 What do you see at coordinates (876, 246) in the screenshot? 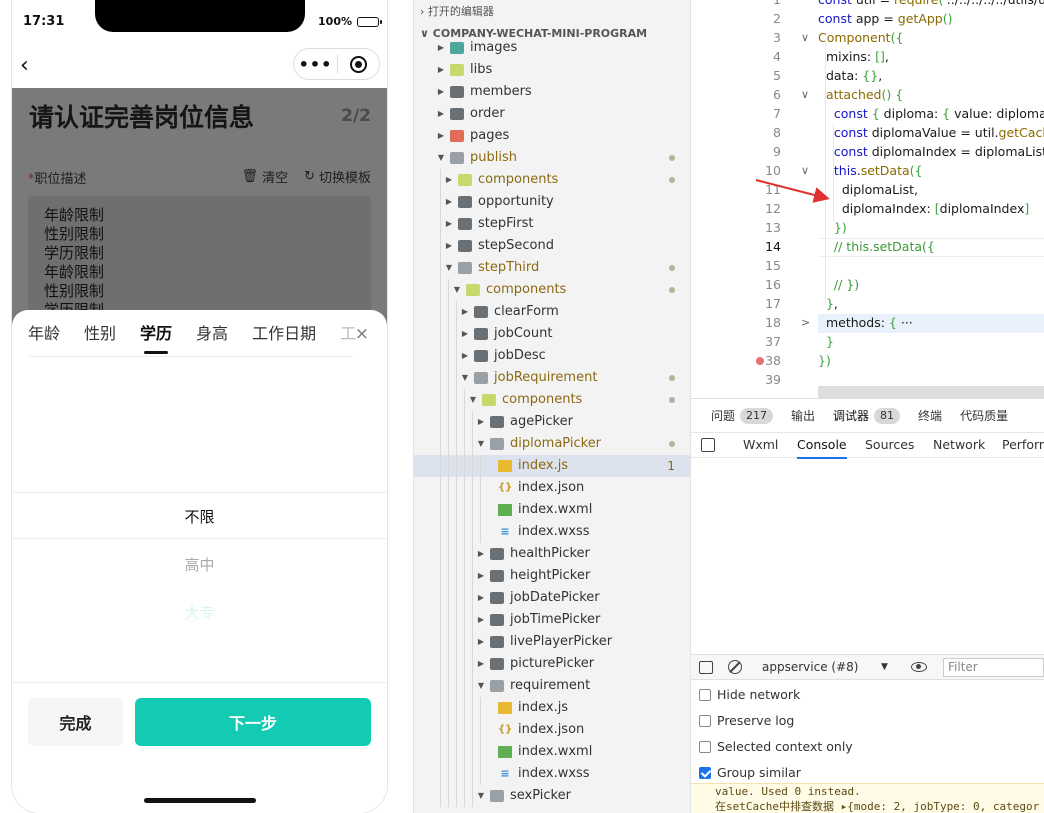
I see `code-line: // this.setData({` at bounding box center [876, 246].